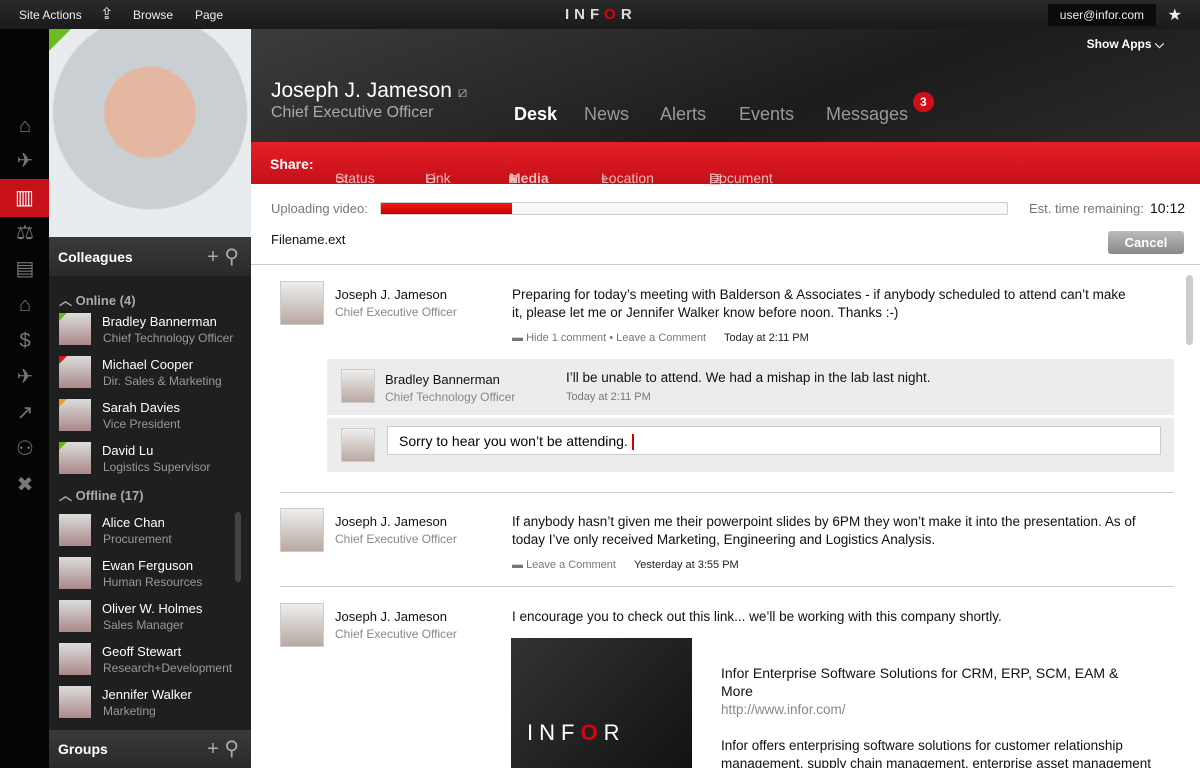  I want to click on app-rail: ⌂ ✈ ▥ ⚖ ▤ ⌂ $ ✈ ↗ ⚇ ✖, so click(24, 398).